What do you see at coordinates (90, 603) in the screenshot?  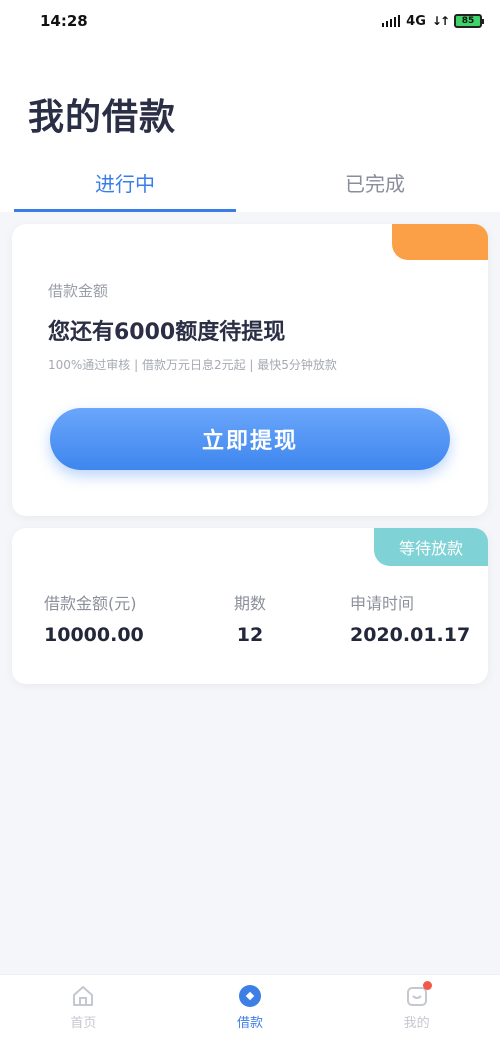 I see `amount-label: 借款金额(元)` at bounding box center [90, 603].